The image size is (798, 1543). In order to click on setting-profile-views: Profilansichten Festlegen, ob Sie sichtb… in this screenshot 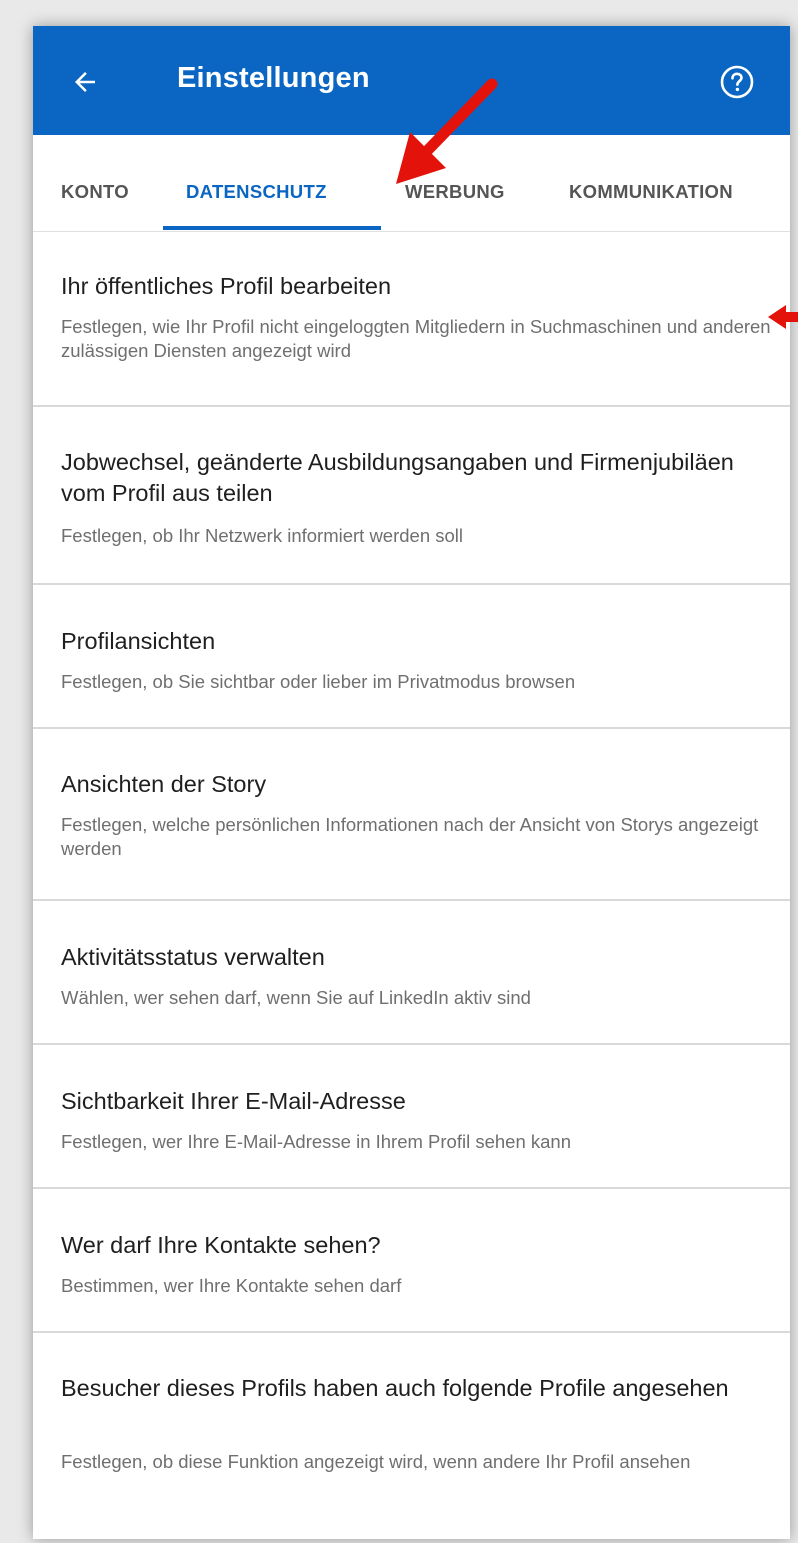, I will do `click(411, 657)`.